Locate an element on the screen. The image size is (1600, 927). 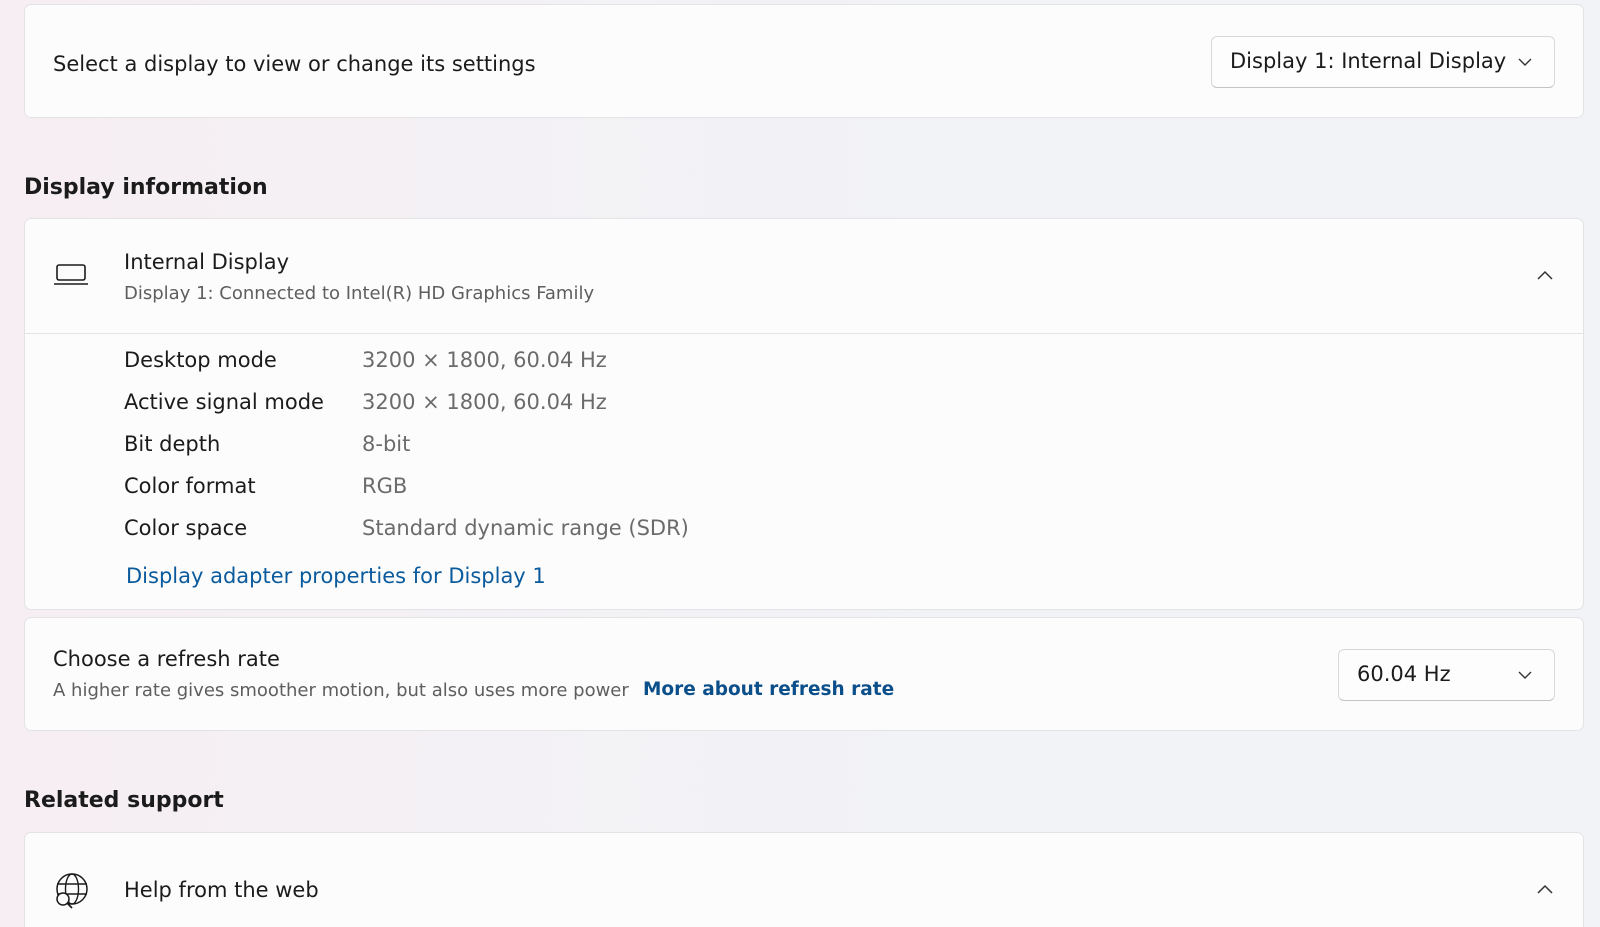
globe-search-icon is located at coordinates (72, 891).